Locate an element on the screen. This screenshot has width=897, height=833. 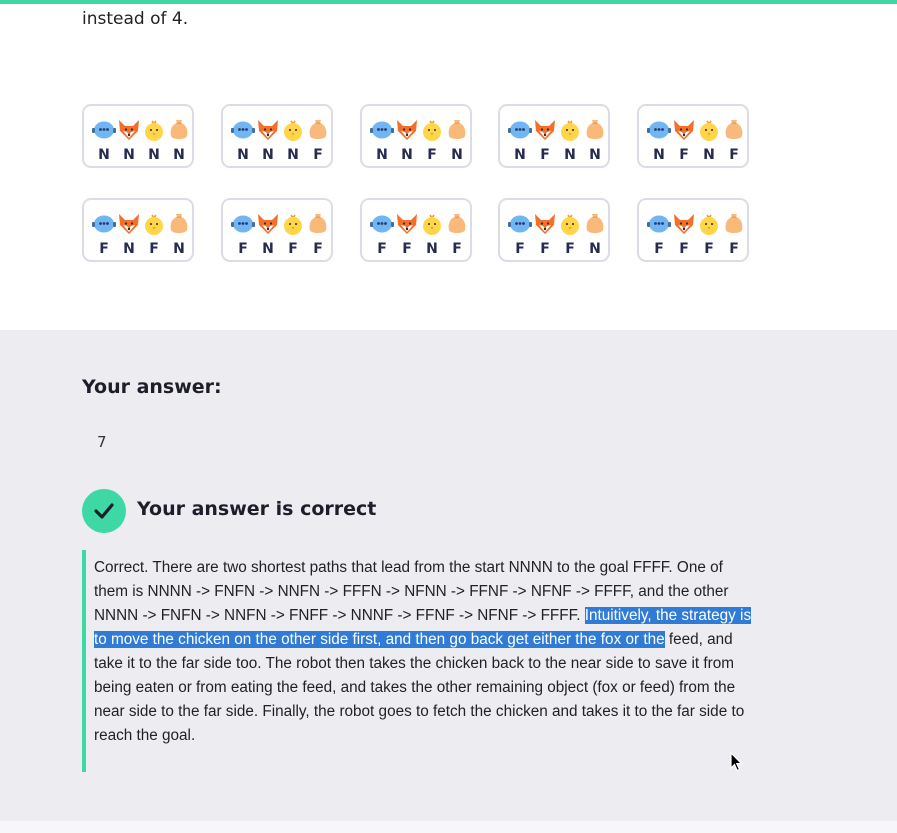
tile-letter-row: NFNN is located at coordinates (556, 155).